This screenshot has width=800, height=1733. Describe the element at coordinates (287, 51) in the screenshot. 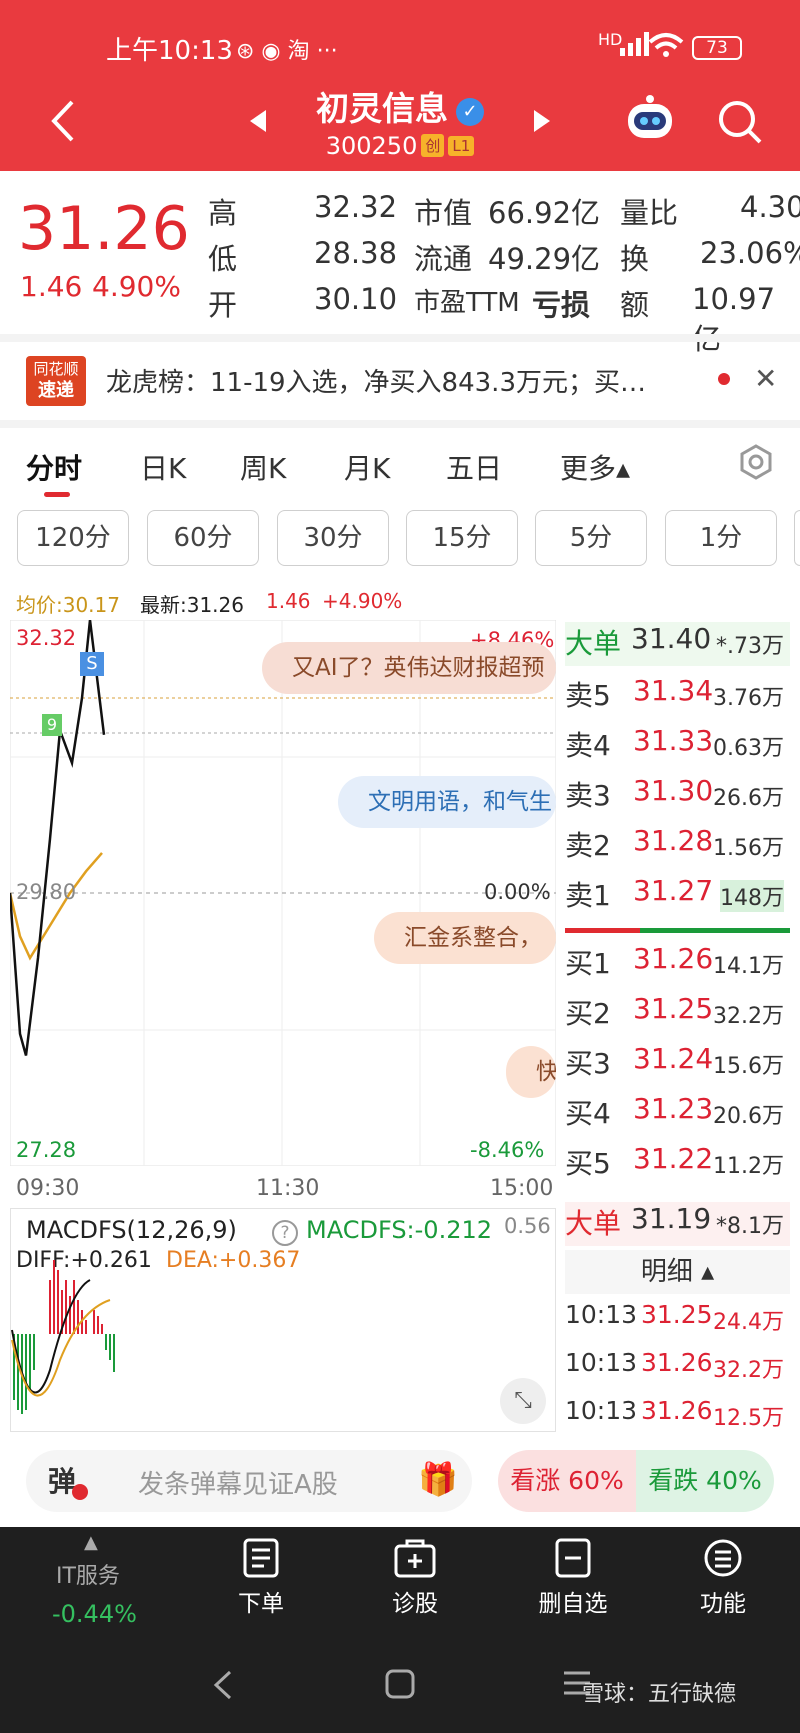

I see `status-app-icons: ⊛ ◉ 淘 ···` at that location.